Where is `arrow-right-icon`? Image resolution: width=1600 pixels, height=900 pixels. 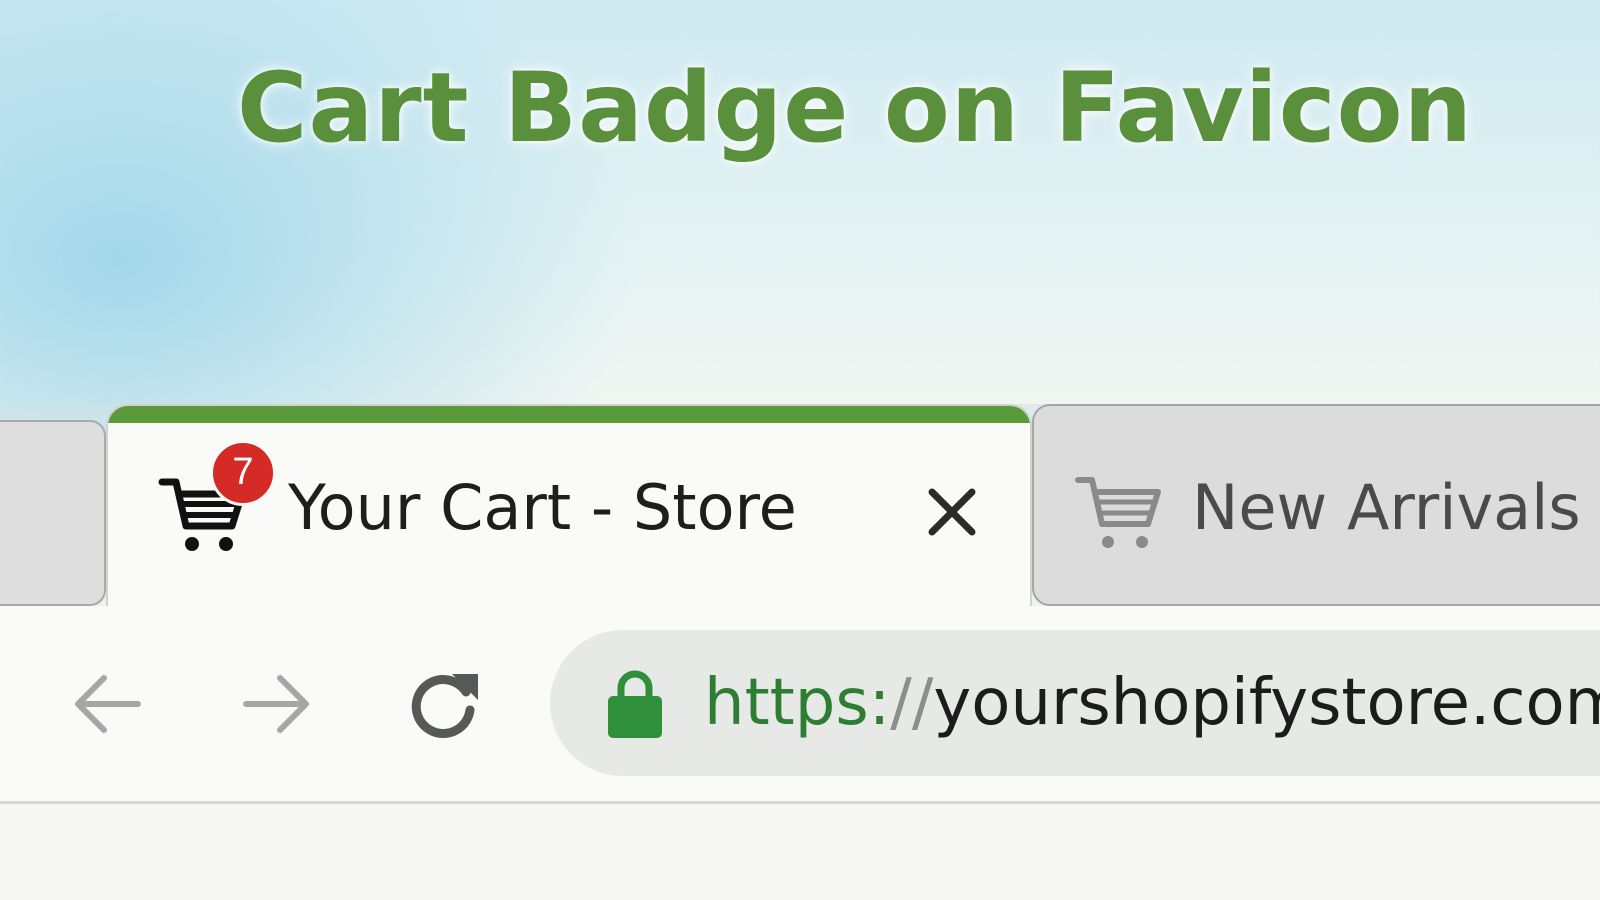
arrow-right-icon is located at coordinates (276, 704).